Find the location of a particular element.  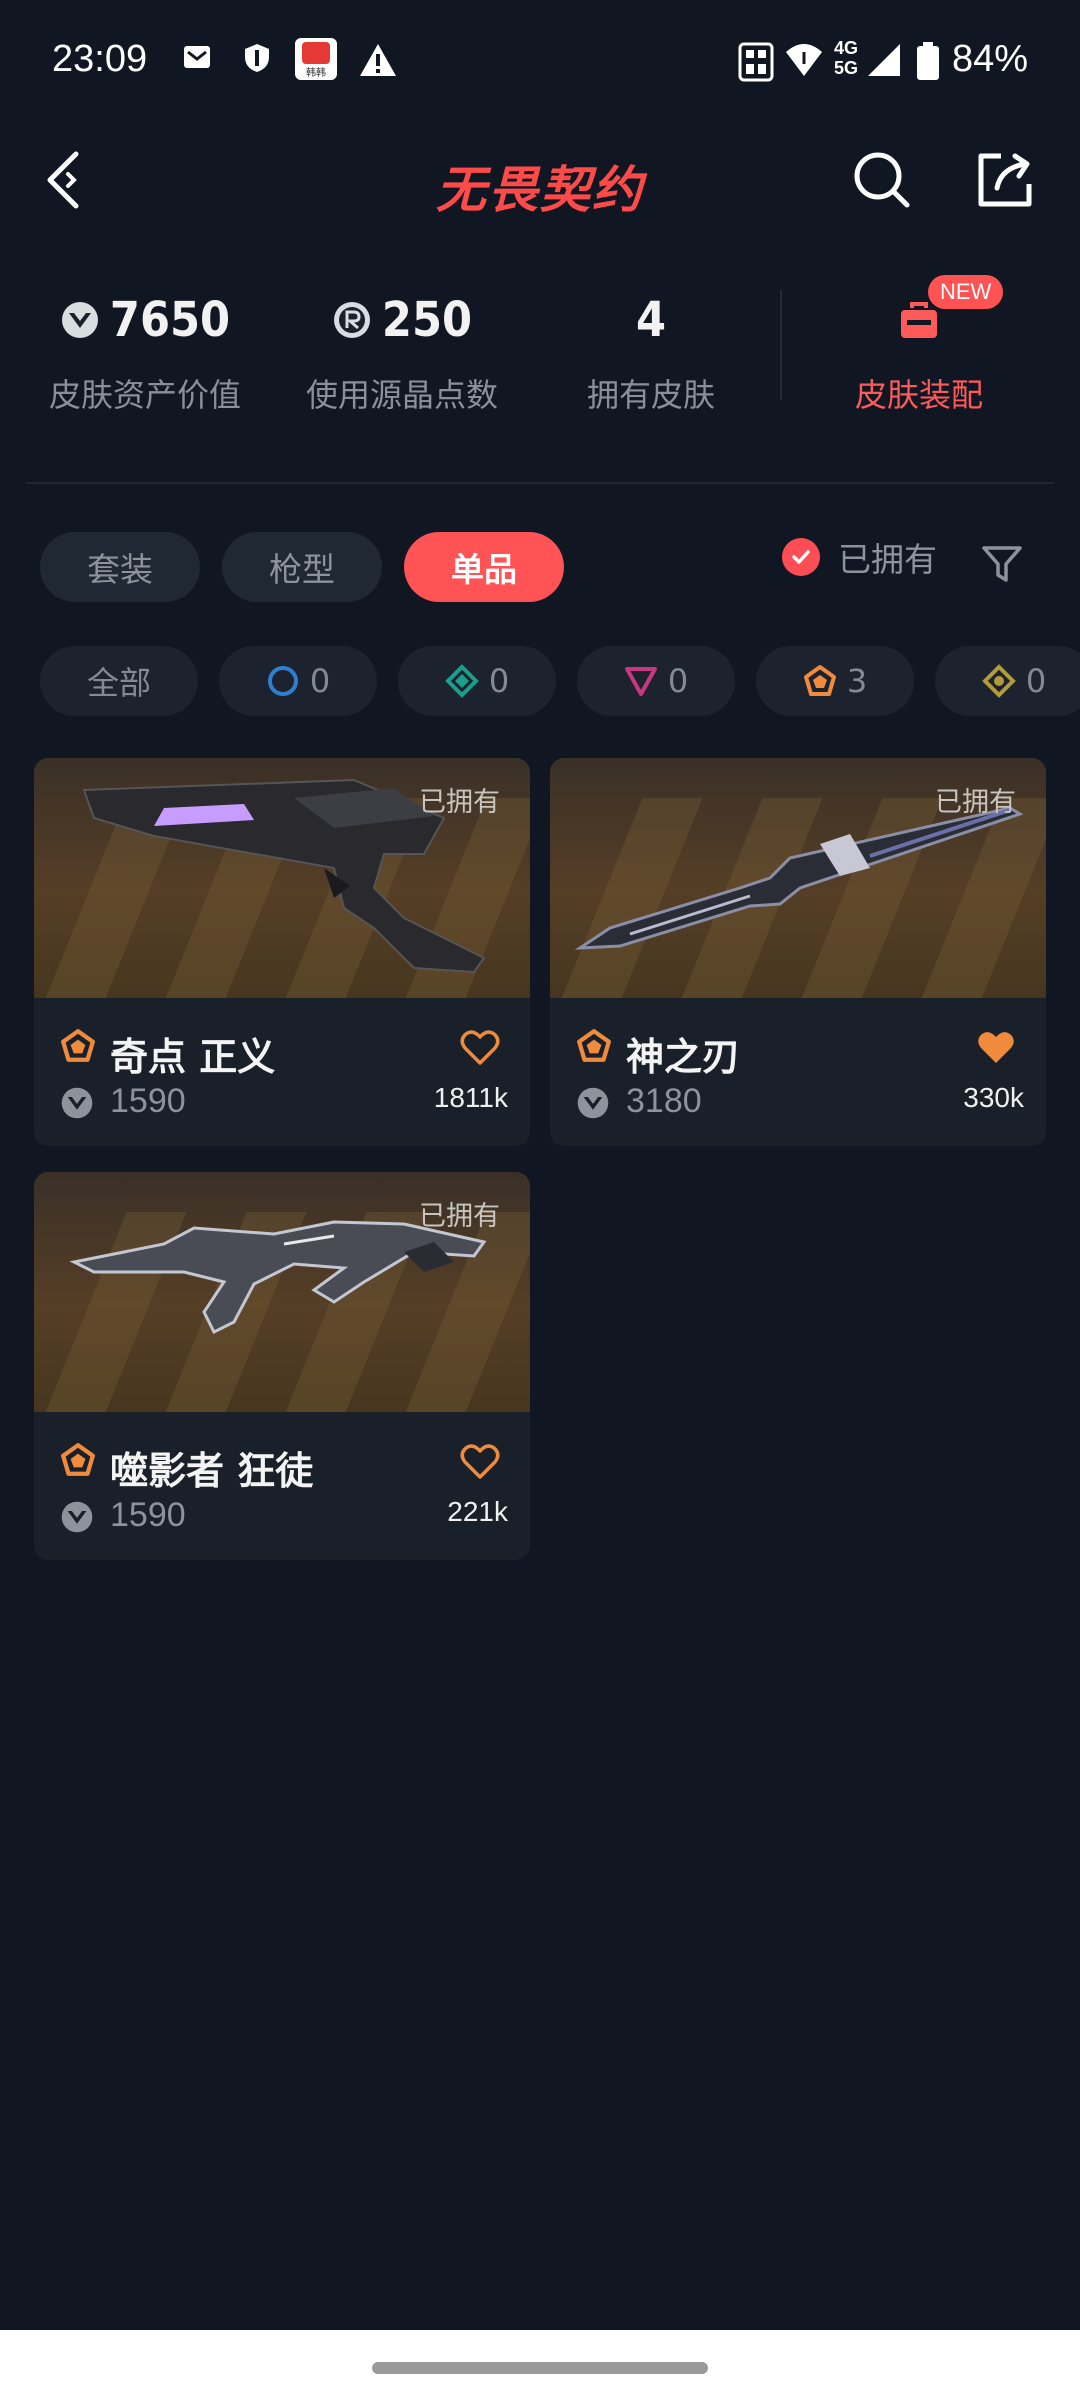

skin-likes: 330k is located at coordinates (993, 1097).